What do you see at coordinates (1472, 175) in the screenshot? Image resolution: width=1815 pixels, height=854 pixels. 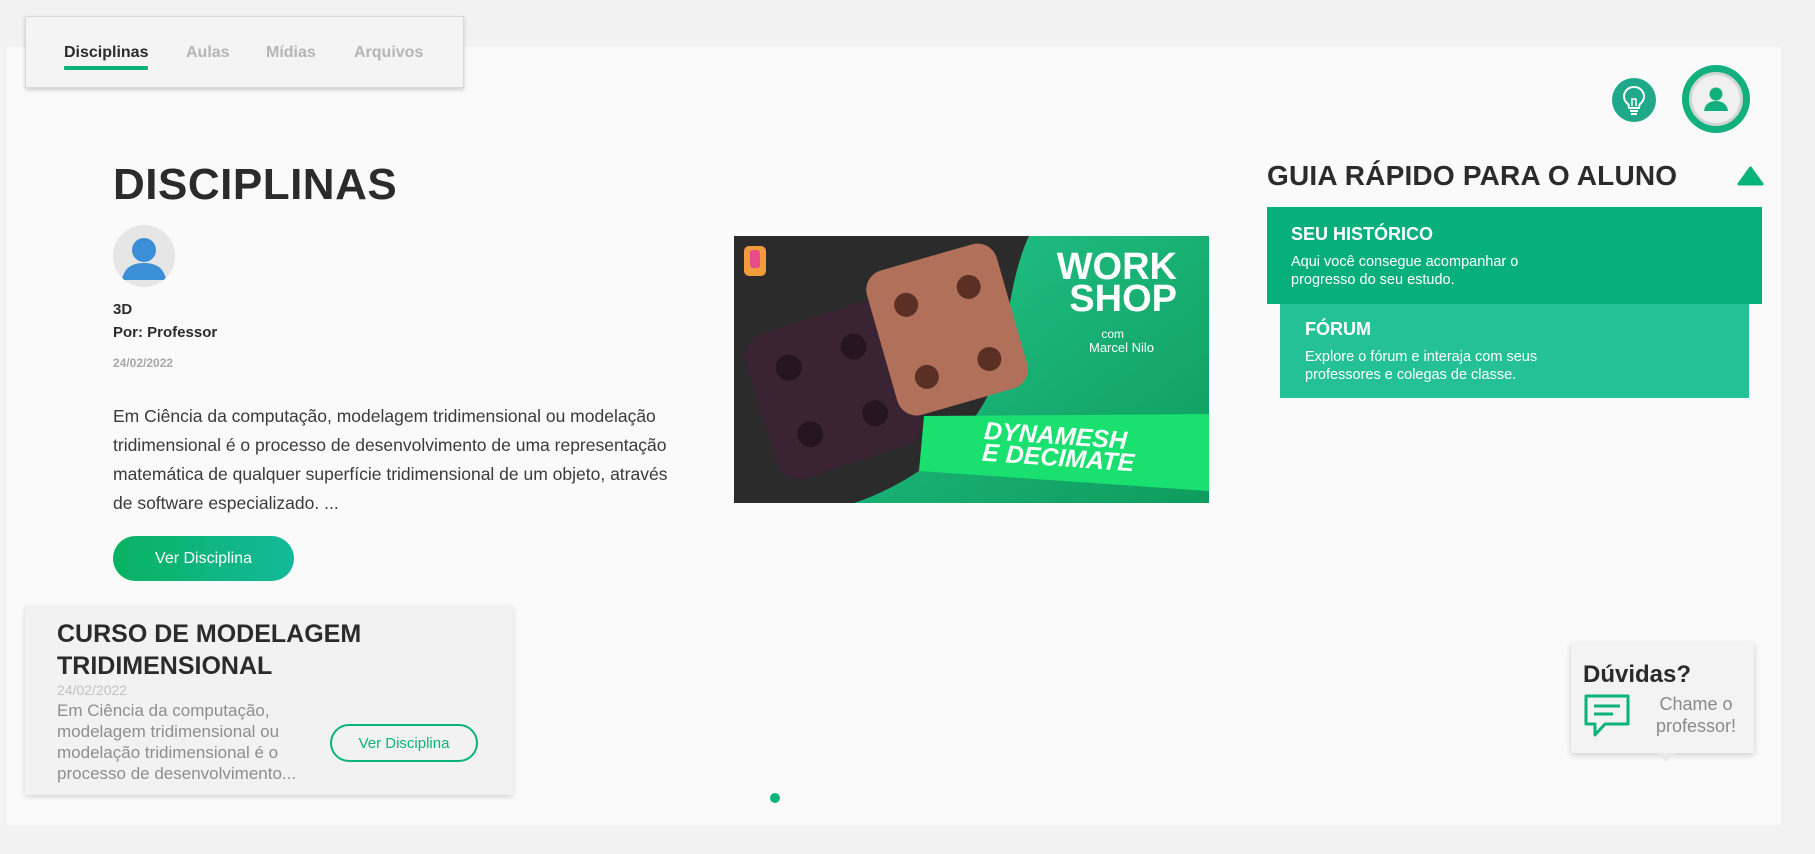 I see `guide-title: GUIA RÁPIDO PARA O ALUNO` at bounding box center [1472, 175].